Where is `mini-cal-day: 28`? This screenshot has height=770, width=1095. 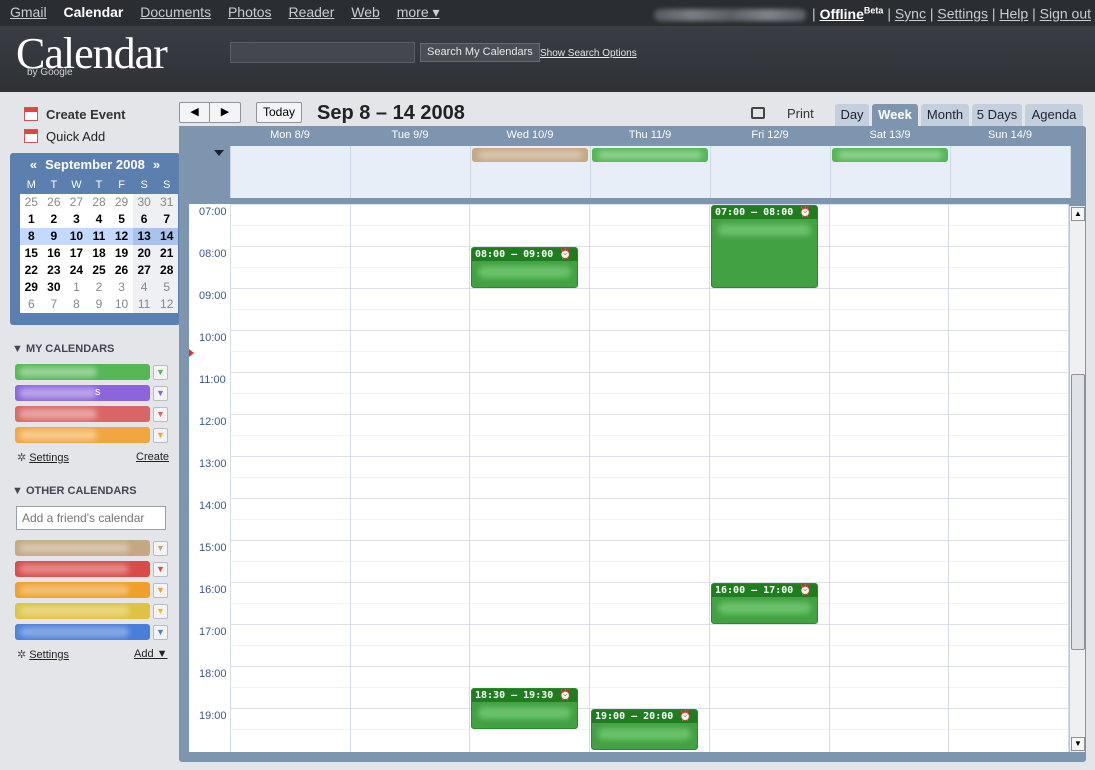 mini-cal-day: 28 is located at coordinates (99, 202).